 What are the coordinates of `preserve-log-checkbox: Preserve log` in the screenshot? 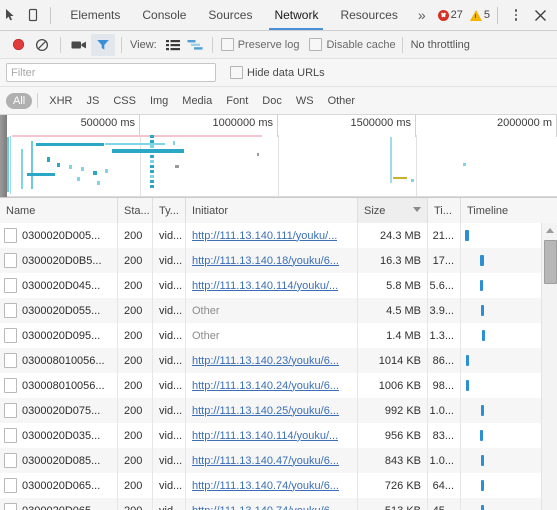 It's located at (259, 44).